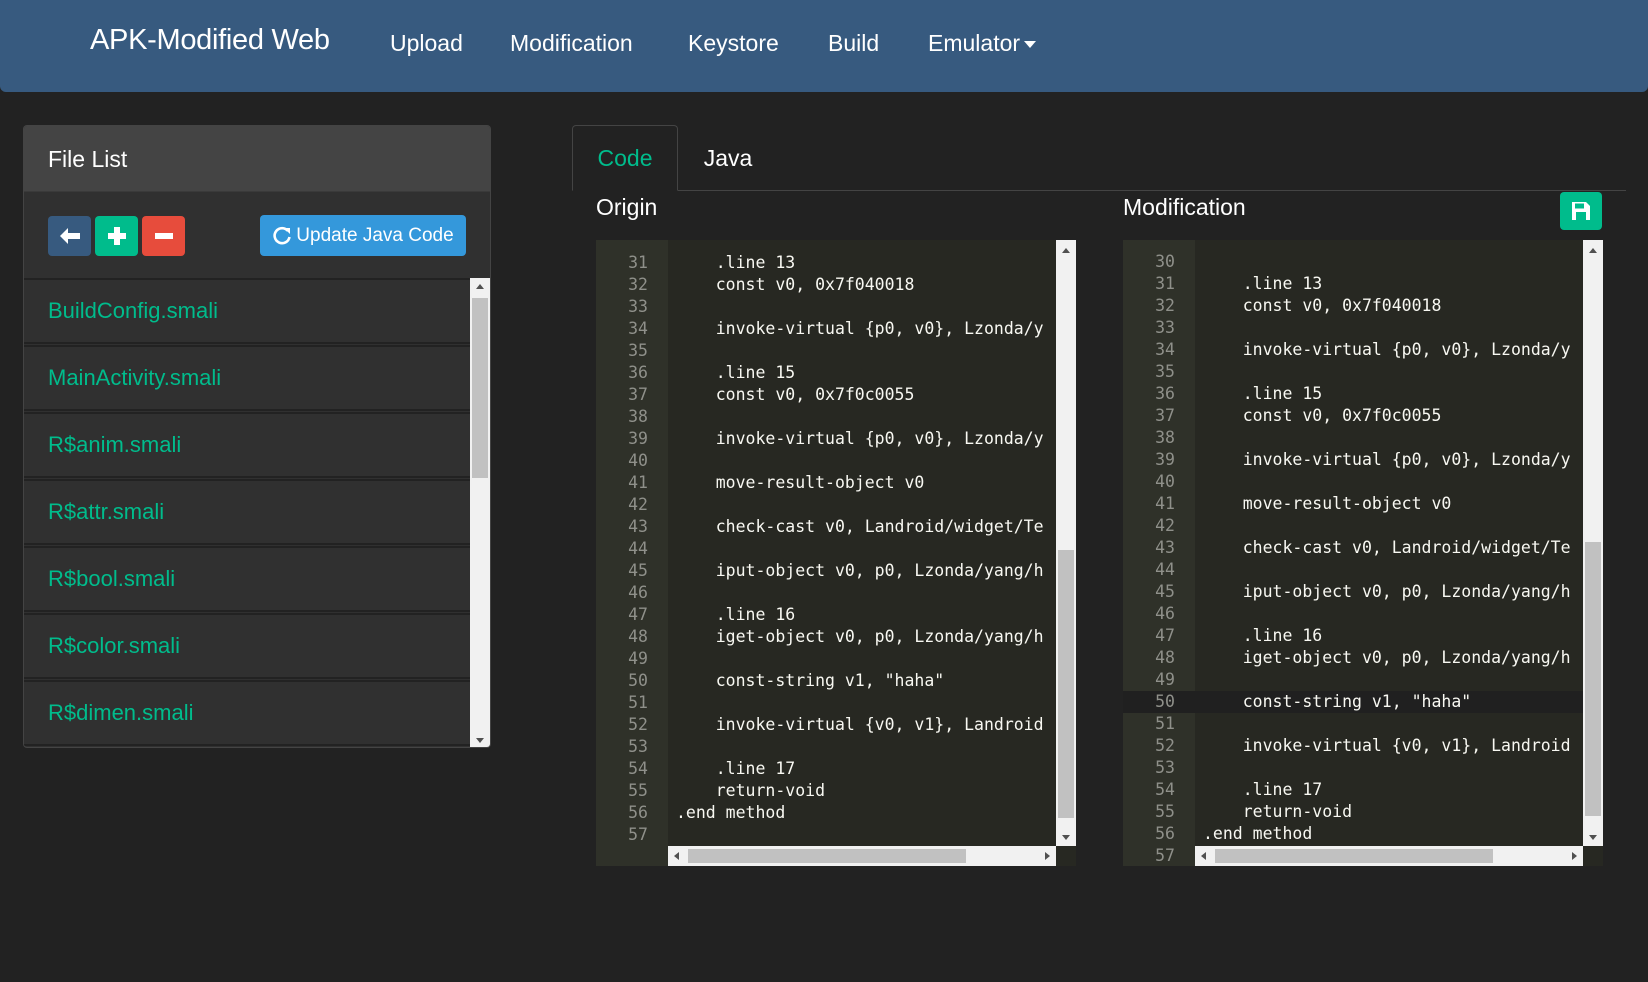 The image size is (1648, 982). What do you see at coordinates (247, 713) in the screenshot?
I see `file-item-r-dimen: R$dimen.smali` at bounding box center [247, 713].